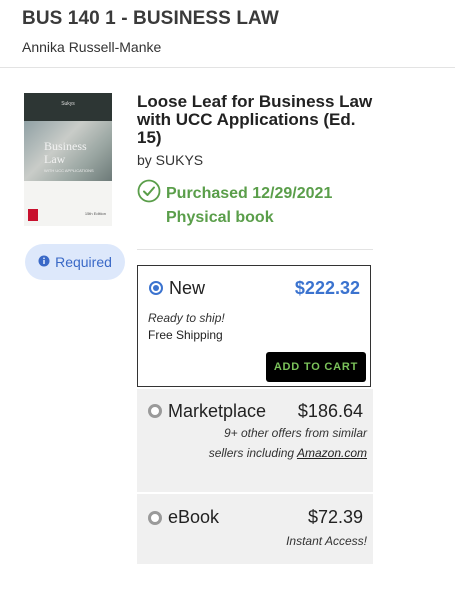 This screenshot has width=455, height=609. I want to click on radio-marketplace, so click(155, 411).